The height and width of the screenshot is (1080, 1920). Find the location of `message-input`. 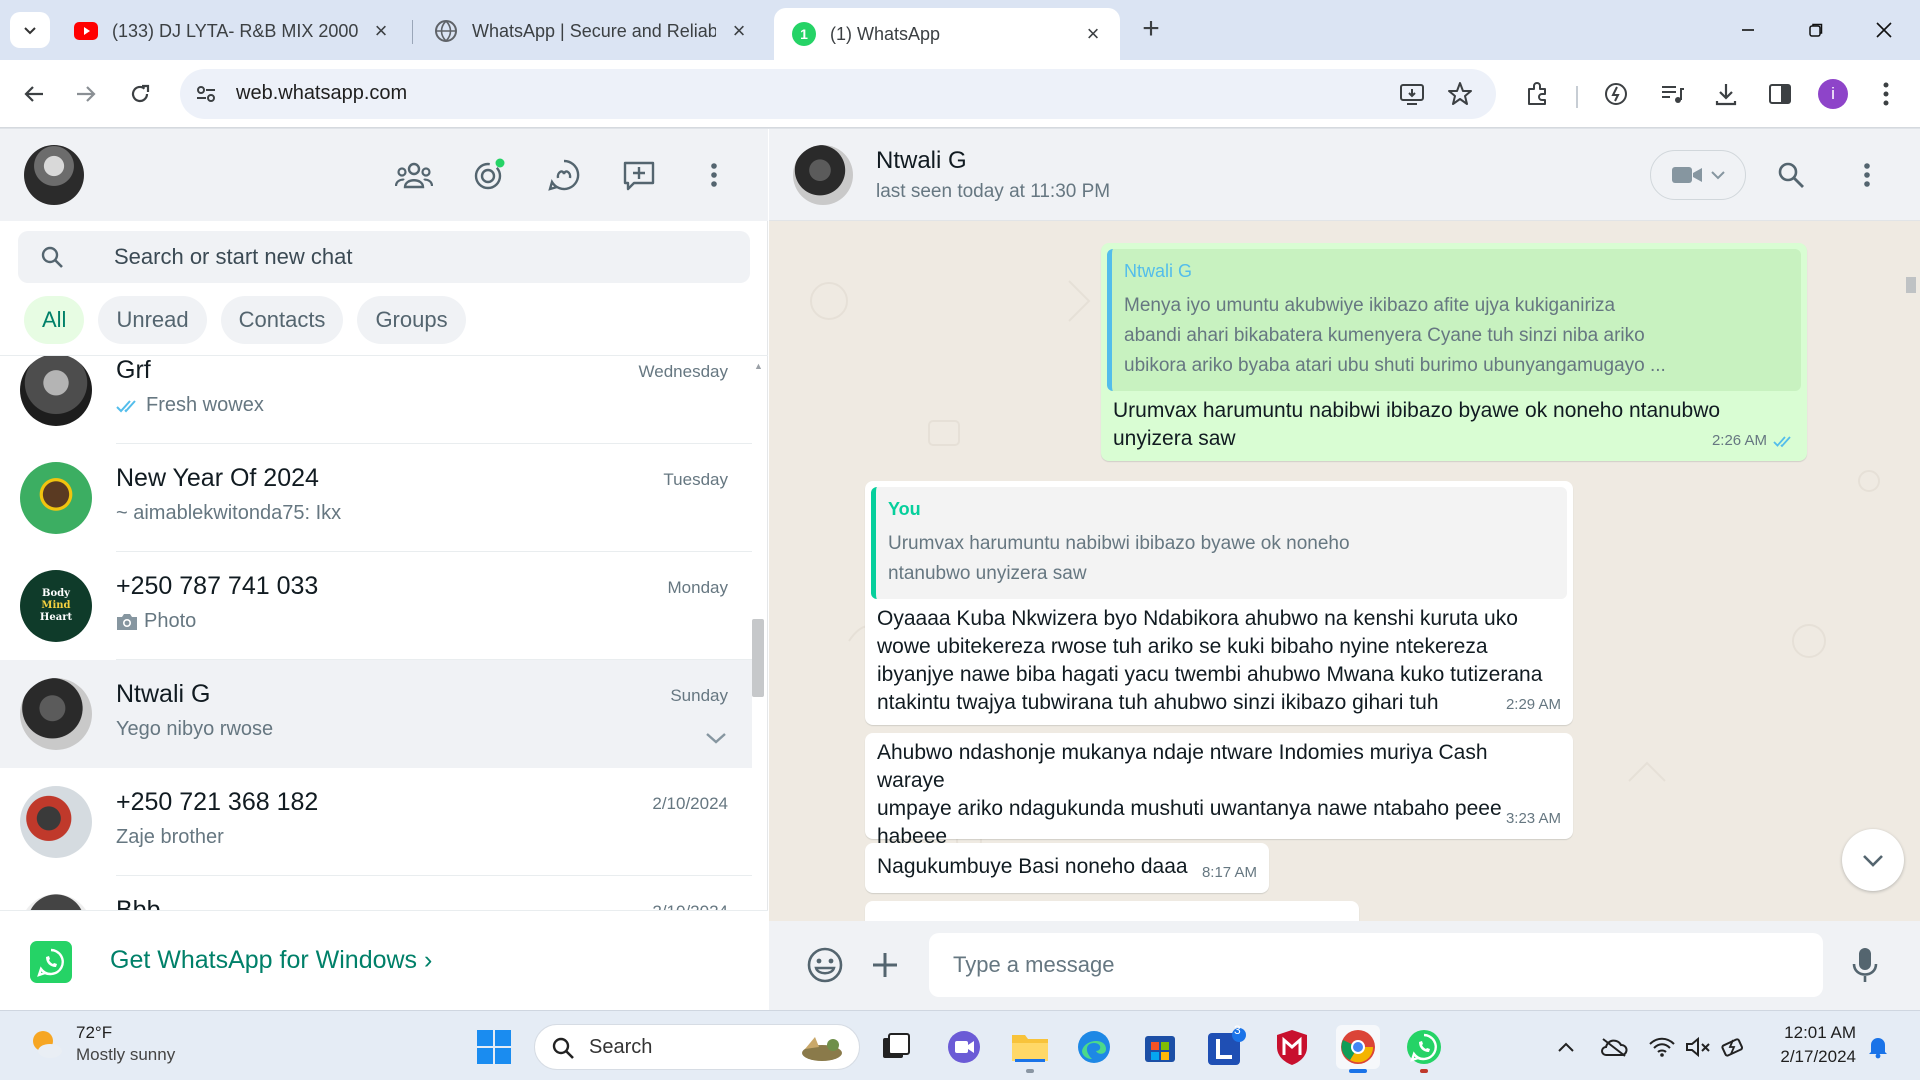

message-input is located at coordinates (1376, 965).